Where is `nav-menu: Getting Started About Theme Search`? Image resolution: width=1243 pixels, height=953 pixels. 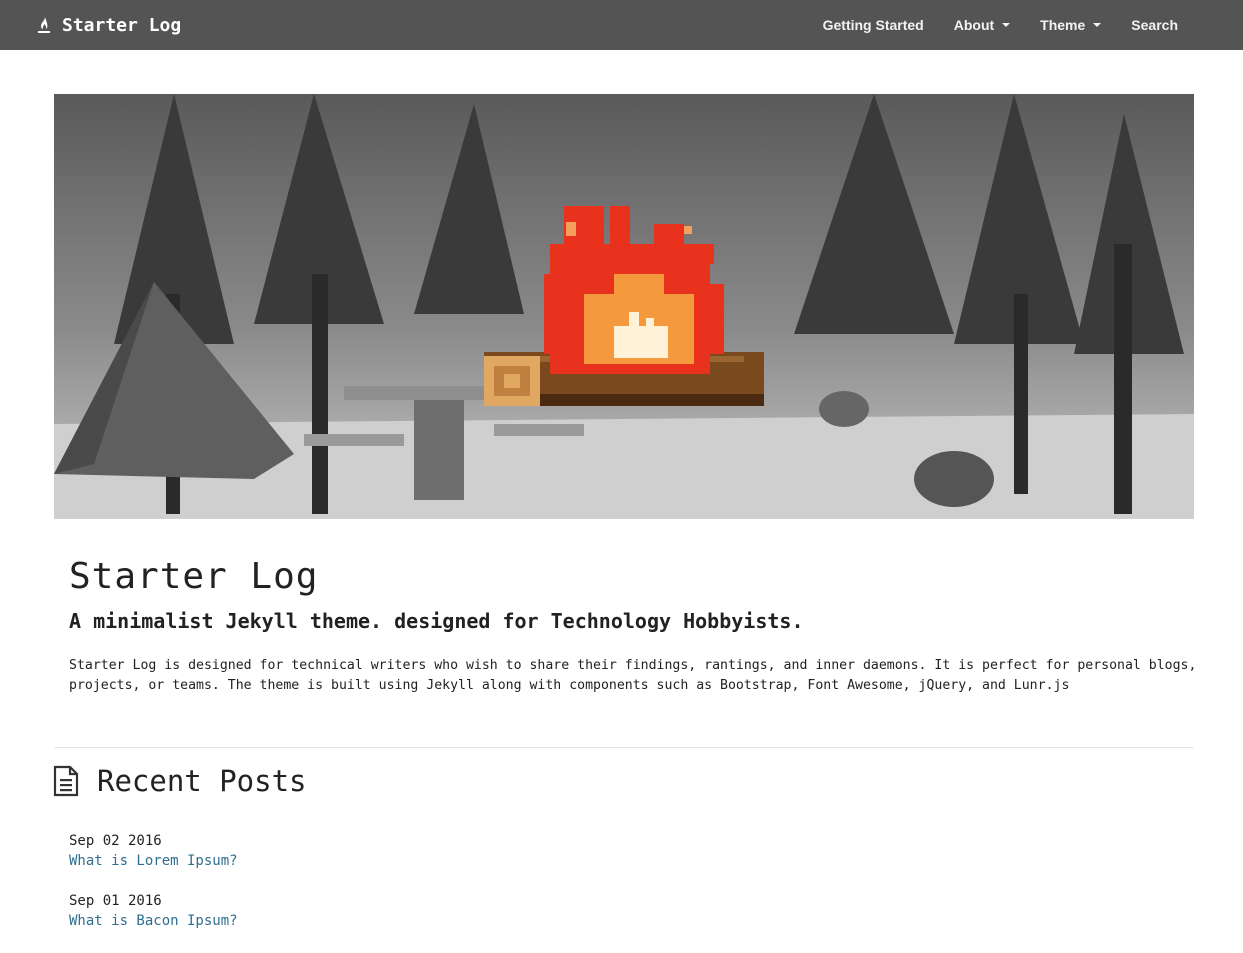
nav-menu: Getting Started About Theme Search is located at coordinates (1025, 25).